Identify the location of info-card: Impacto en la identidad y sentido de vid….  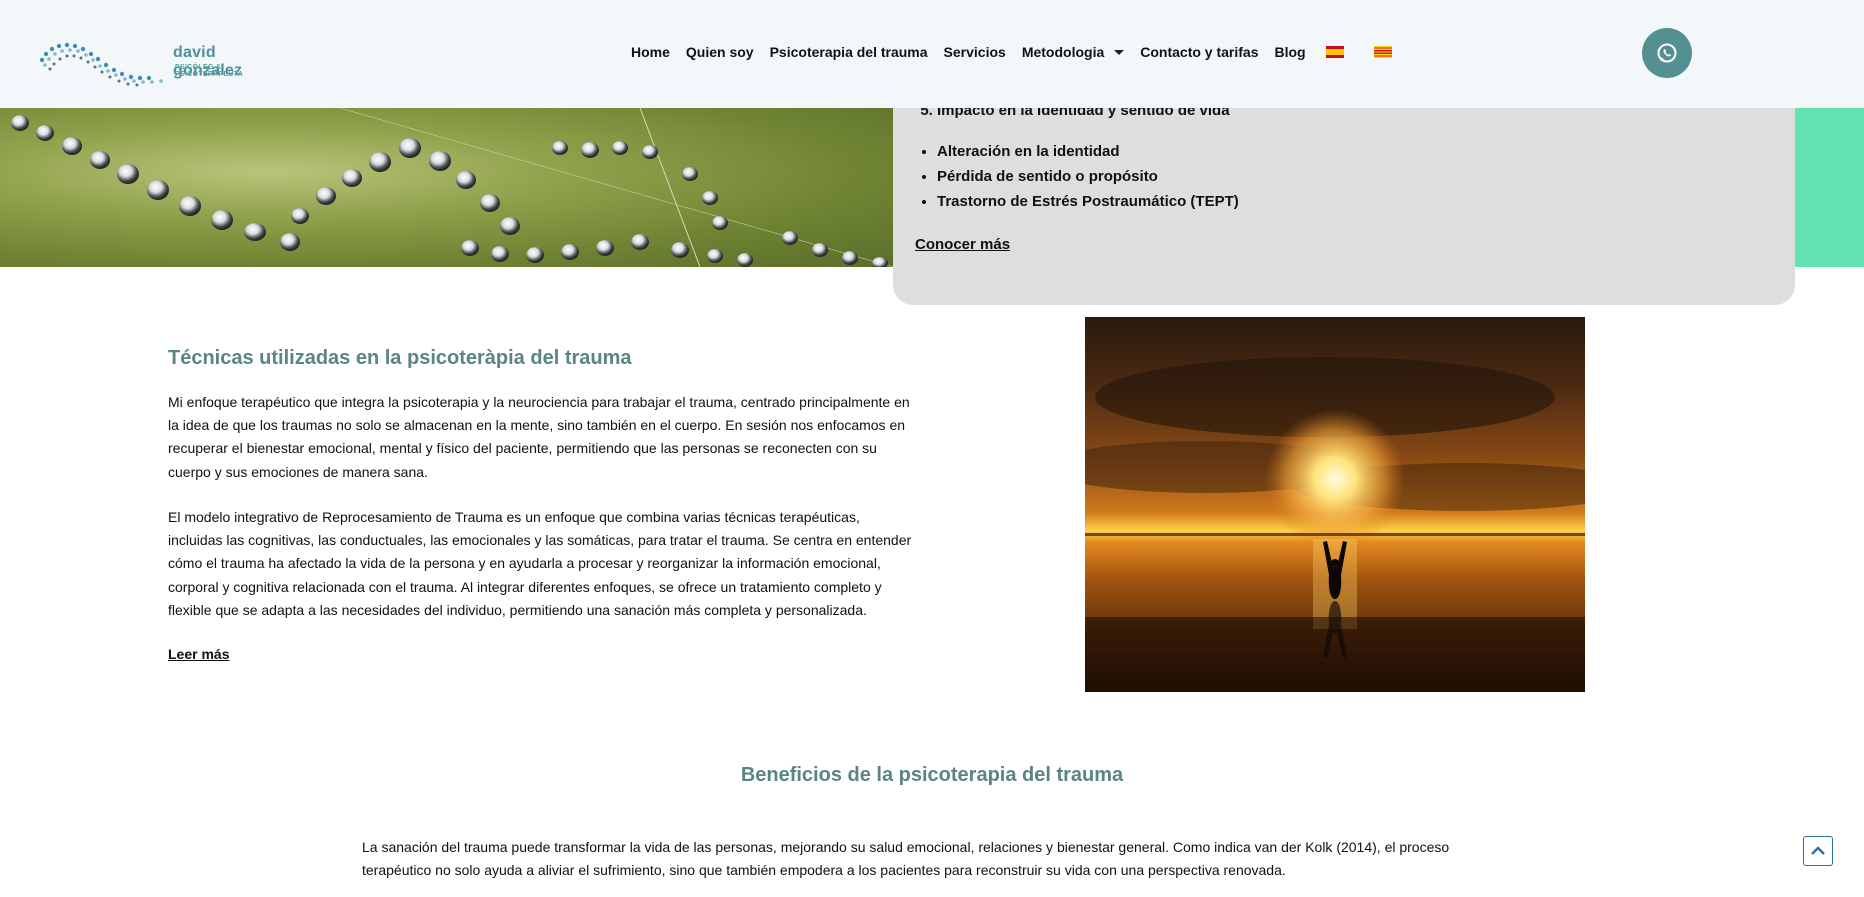
(1344, 192).